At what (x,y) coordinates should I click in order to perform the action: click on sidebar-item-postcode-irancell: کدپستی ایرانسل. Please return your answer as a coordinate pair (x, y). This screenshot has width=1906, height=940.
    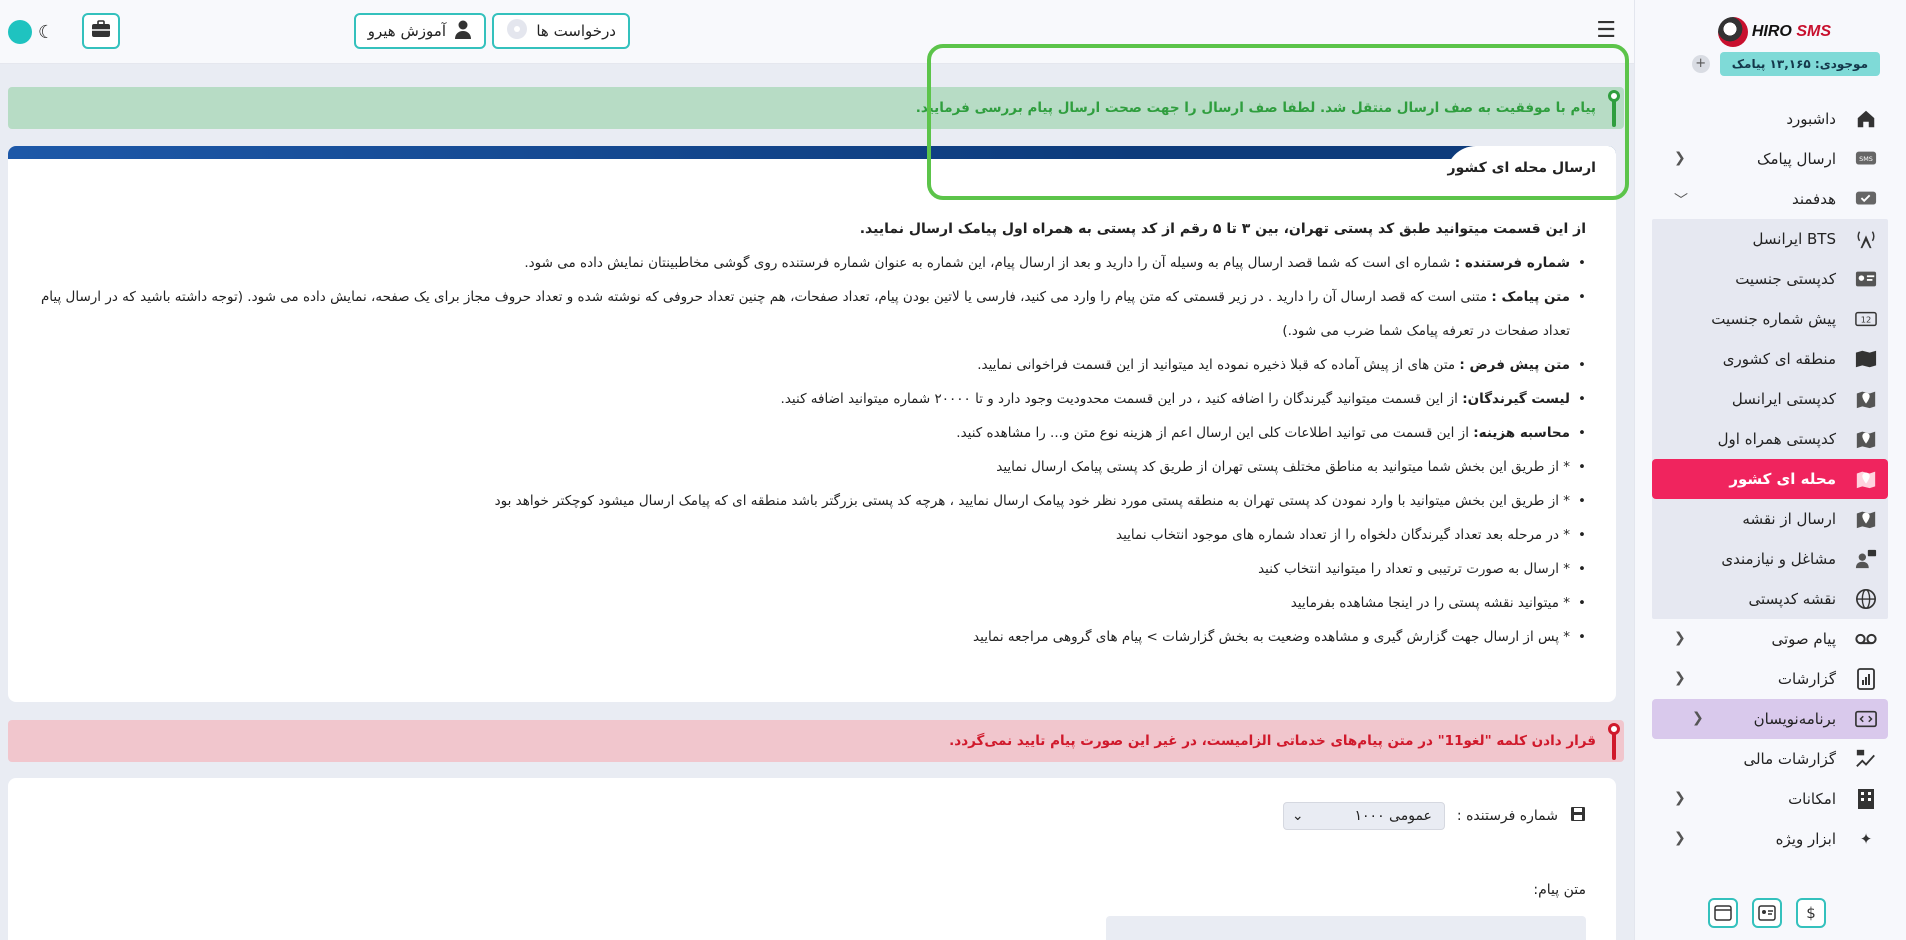
    Looking at the image, I should click on (1770, 399).